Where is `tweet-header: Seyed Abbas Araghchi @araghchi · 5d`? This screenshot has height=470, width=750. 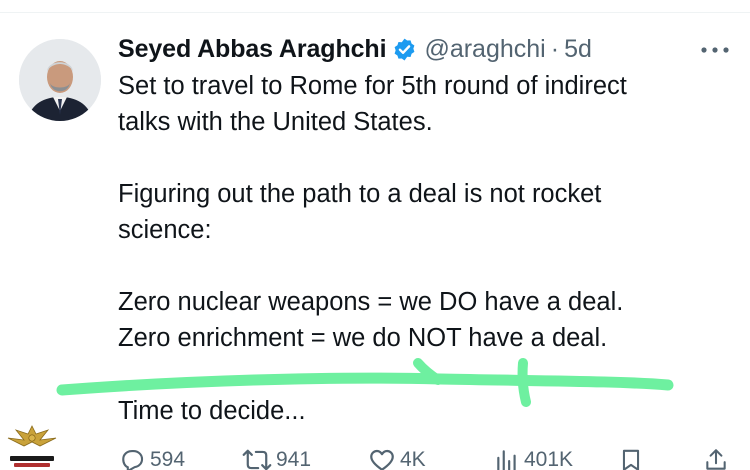 tweet-header: Seyed Abbas Araghchi @araghchi · 5d is located at coordinates (355, 49).